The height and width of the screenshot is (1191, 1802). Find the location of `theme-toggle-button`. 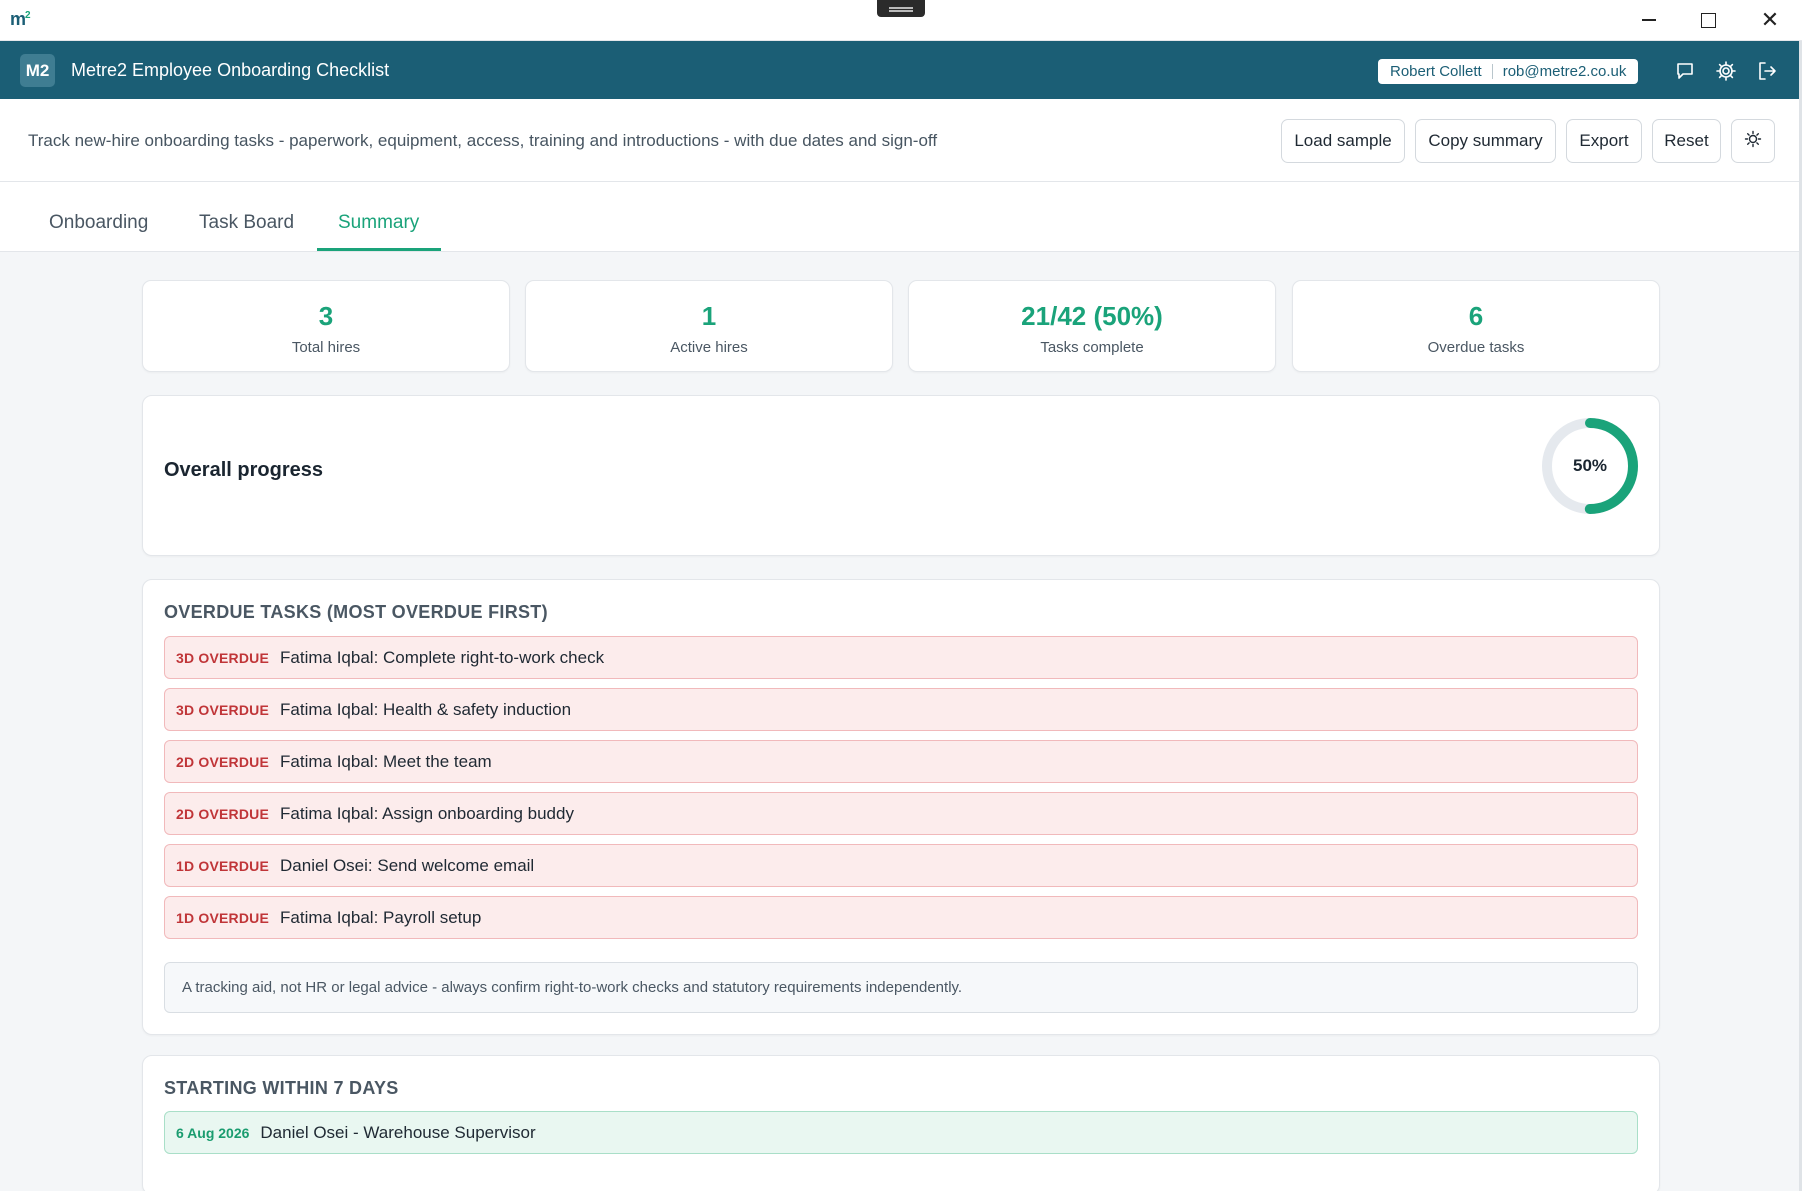

theme-toggle-button is located at coordinates (1753, 141).